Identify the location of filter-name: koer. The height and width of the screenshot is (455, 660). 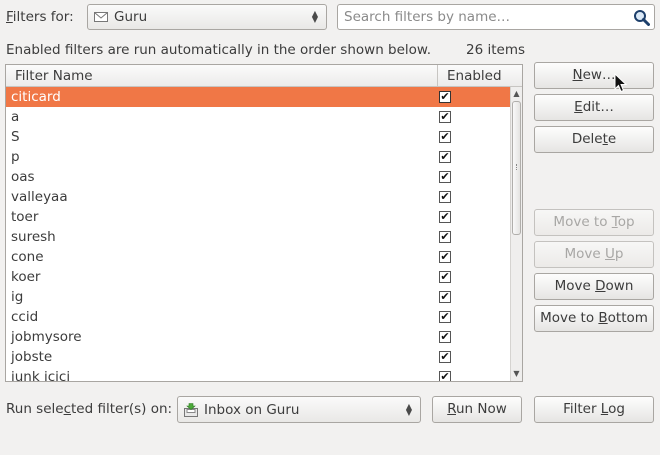
(26, 277).